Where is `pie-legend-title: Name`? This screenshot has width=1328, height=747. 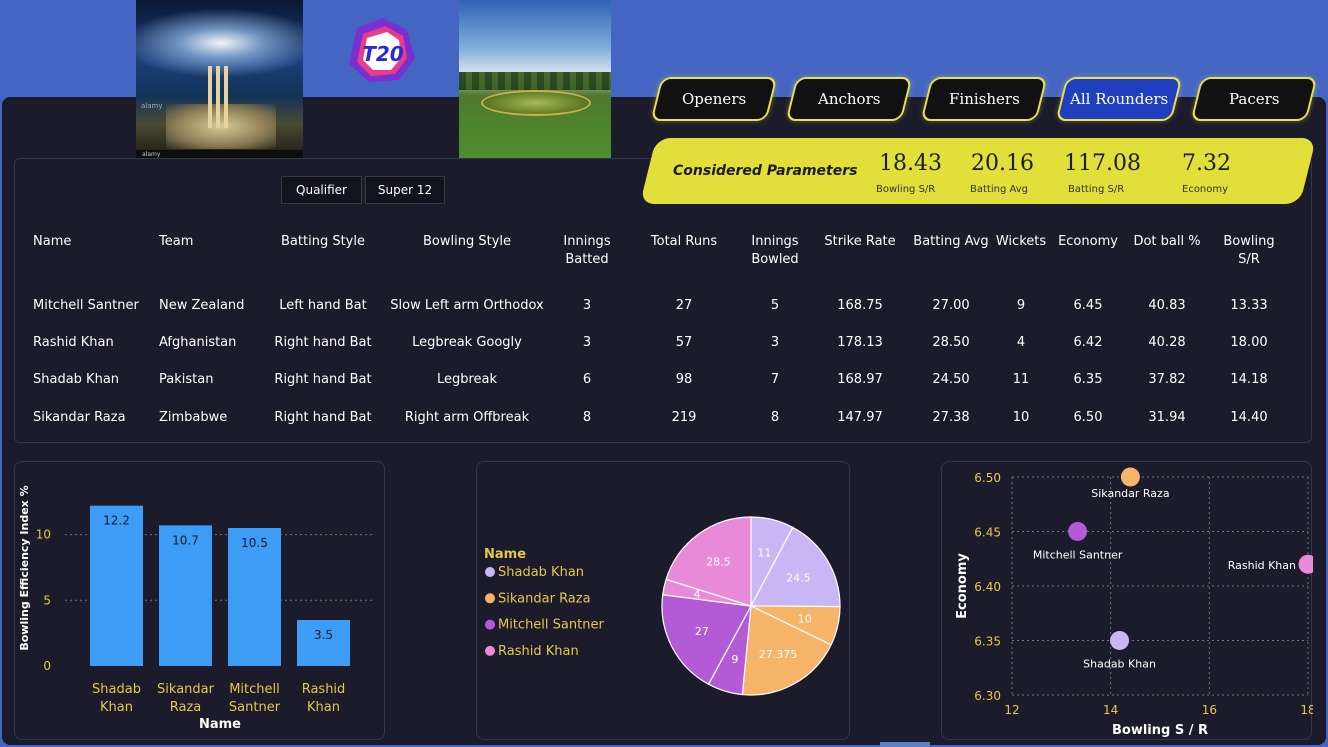 pie-legend-title: Name is located at coordinates (505, 554).